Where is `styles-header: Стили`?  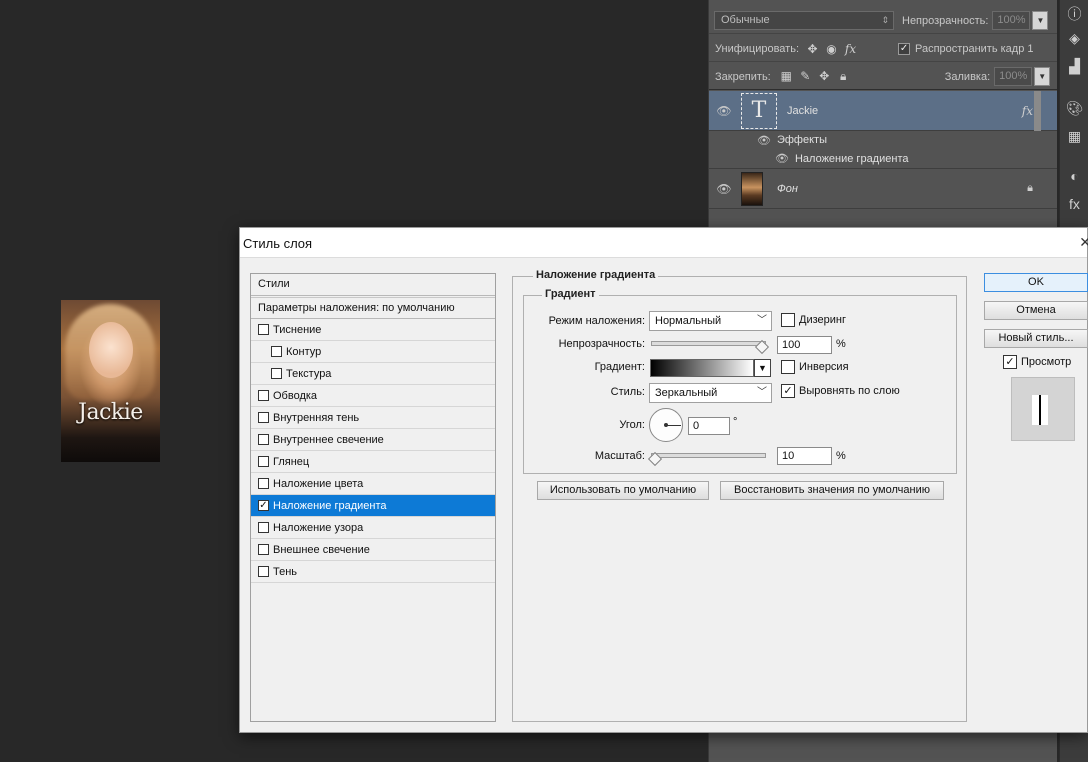 styles-header: Стили is located at coordinates (373, 285).